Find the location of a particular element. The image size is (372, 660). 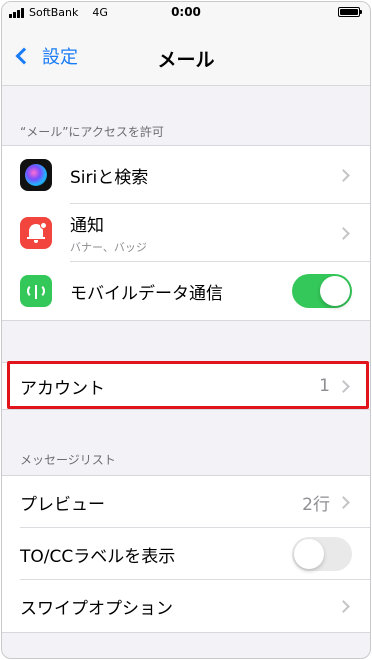

status-bar: SoftBank 4G 0:00 is located at coordinates (186, 12).